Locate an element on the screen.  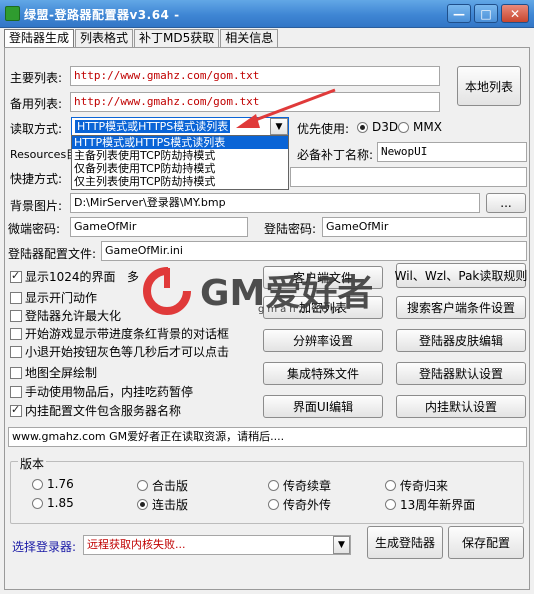
config-file-input: GameOfMir.ini is located at coordinates (314, 251).